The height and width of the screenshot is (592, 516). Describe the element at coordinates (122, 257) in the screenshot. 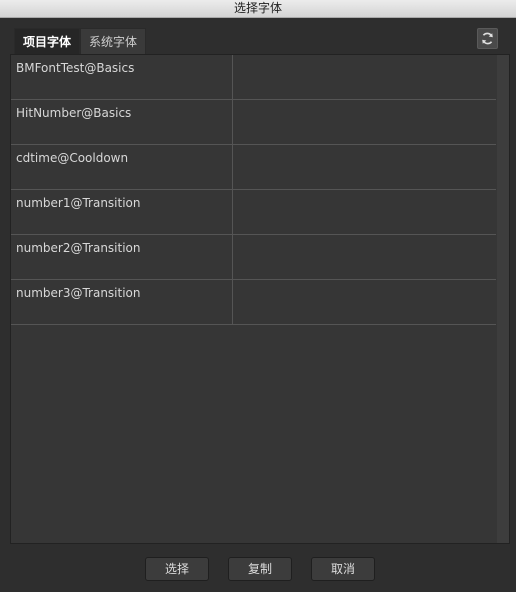

I see `font-name: number2@Transition` at that location.